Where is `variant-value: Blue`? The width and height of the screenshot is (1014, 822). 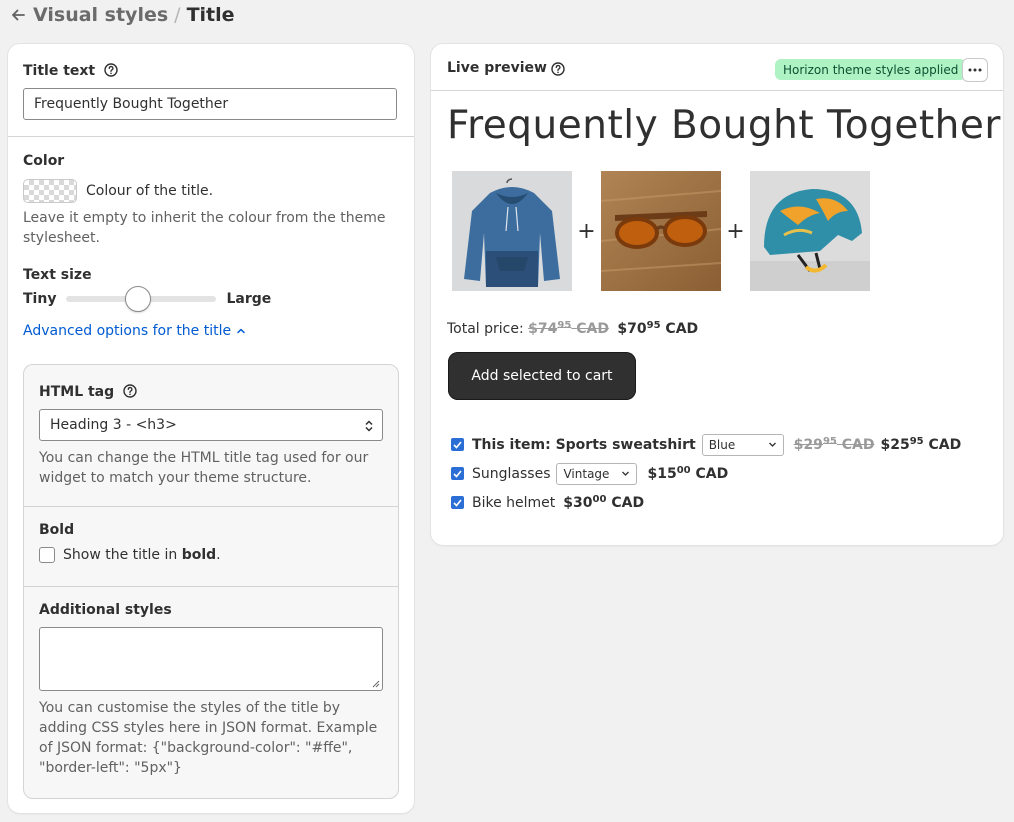 variant-value: Blue is located at coordinates (722, 444).